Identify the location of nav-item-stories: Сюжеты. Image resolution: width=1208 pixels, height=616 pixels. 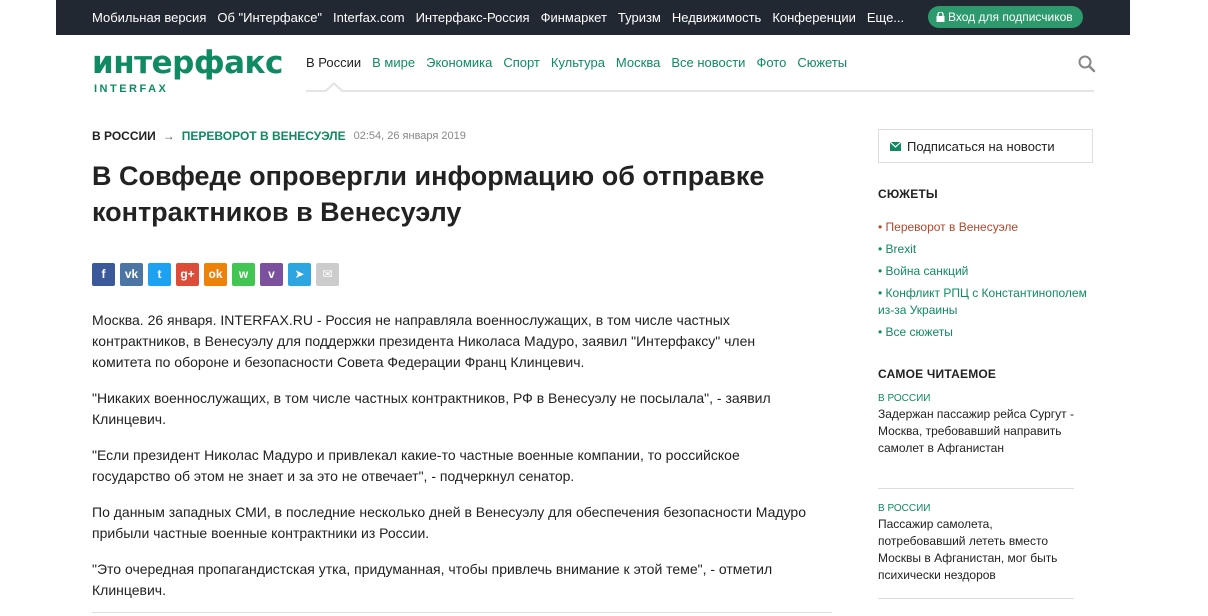
(822, 62).